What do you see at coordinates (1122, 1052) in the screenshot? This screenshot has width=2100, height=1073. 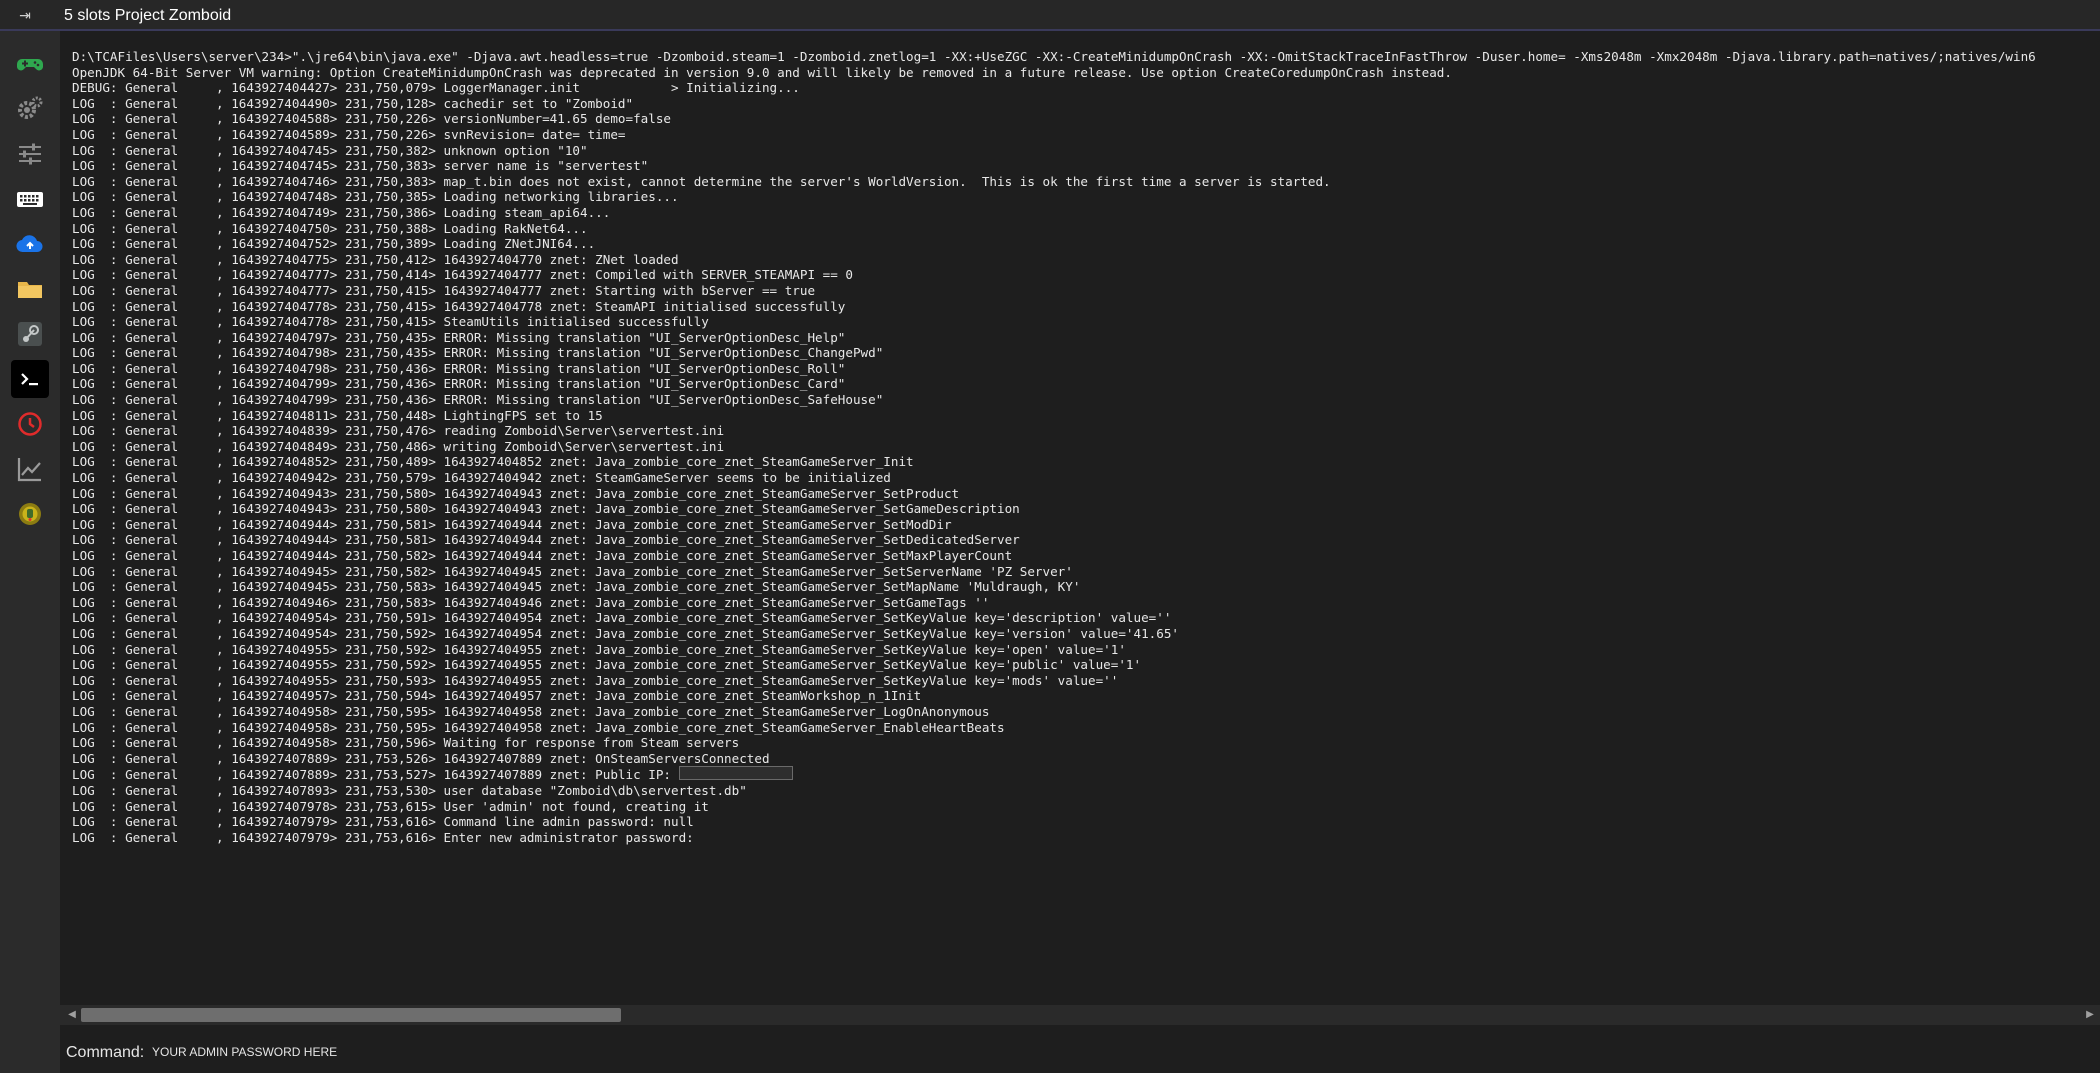 I see `command-input` at bounding box center [1122, 1052].